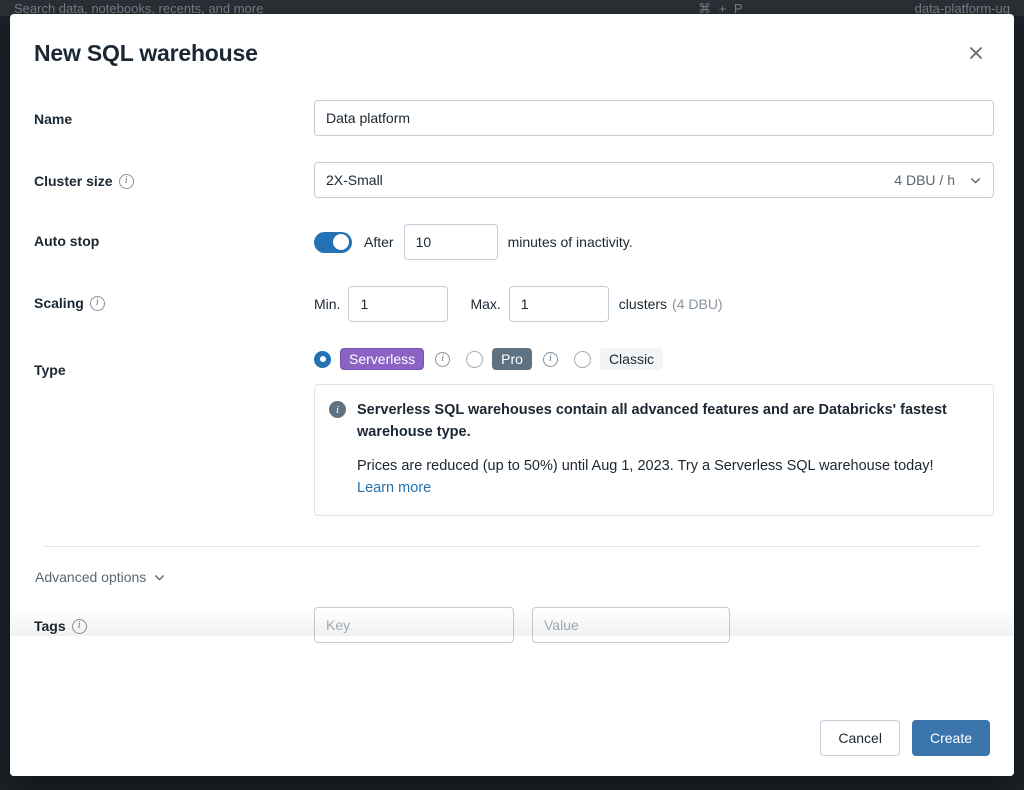 This screenshot has width=1024, height=790. What do you see at coordinates (73, 181) in the screenshot?
I see `cluster-size-label-text: Cluster size` at bounding box center [73, 181].